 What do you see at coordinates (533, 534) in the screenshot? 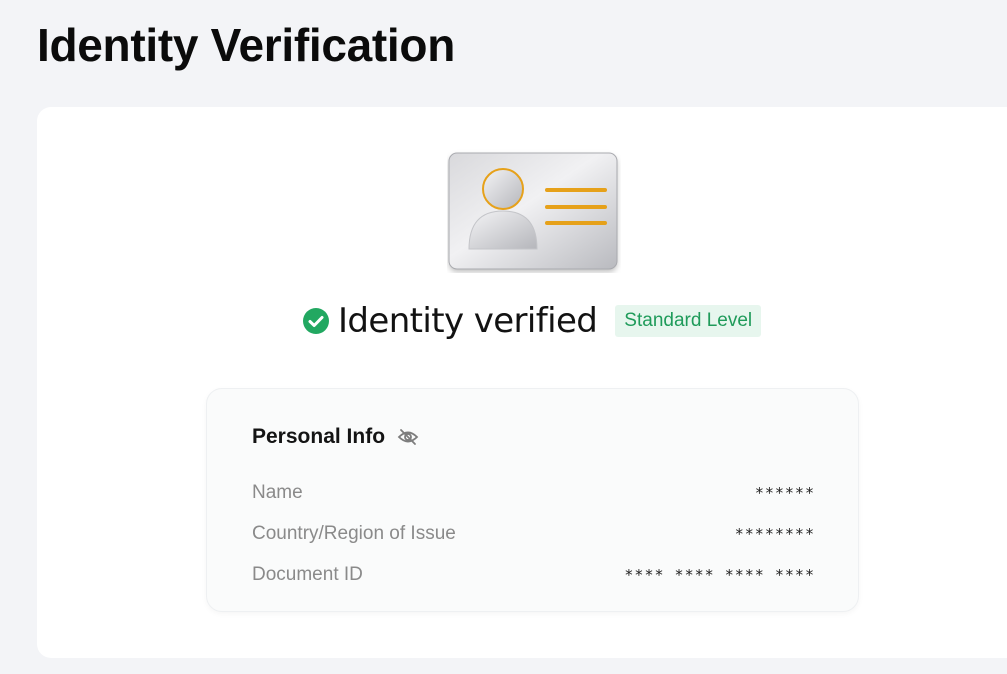
I see `info-row-country: Country/Region of Issue ********` at bounding box center [533, 534].